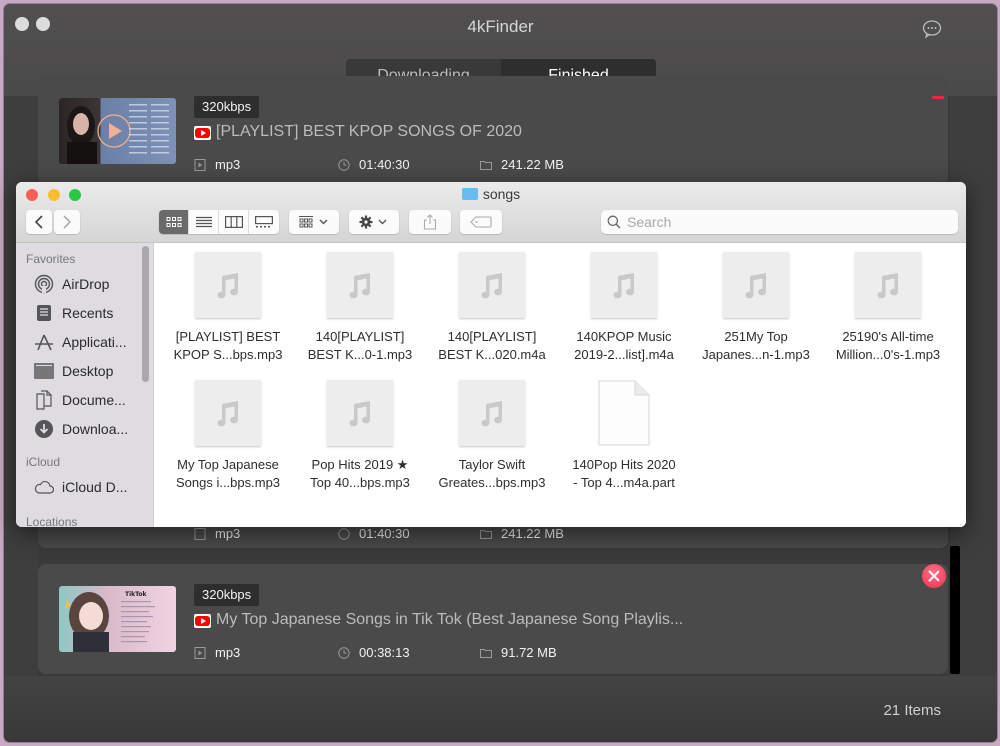 The image size is (1000, 746). Describe the element at coordinates (492, 482) in the screenshot. I see `file-name-line2: Greates...bps.mp3` at that location.